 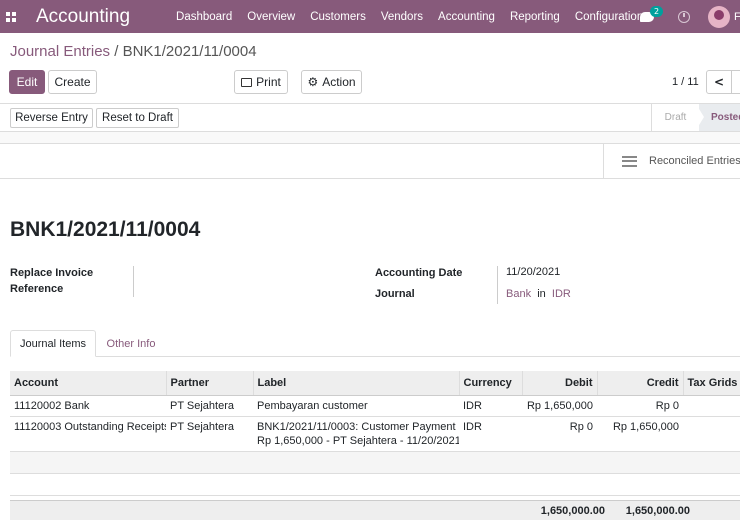 I want to click on field-divider, so click(x=497, y=285).